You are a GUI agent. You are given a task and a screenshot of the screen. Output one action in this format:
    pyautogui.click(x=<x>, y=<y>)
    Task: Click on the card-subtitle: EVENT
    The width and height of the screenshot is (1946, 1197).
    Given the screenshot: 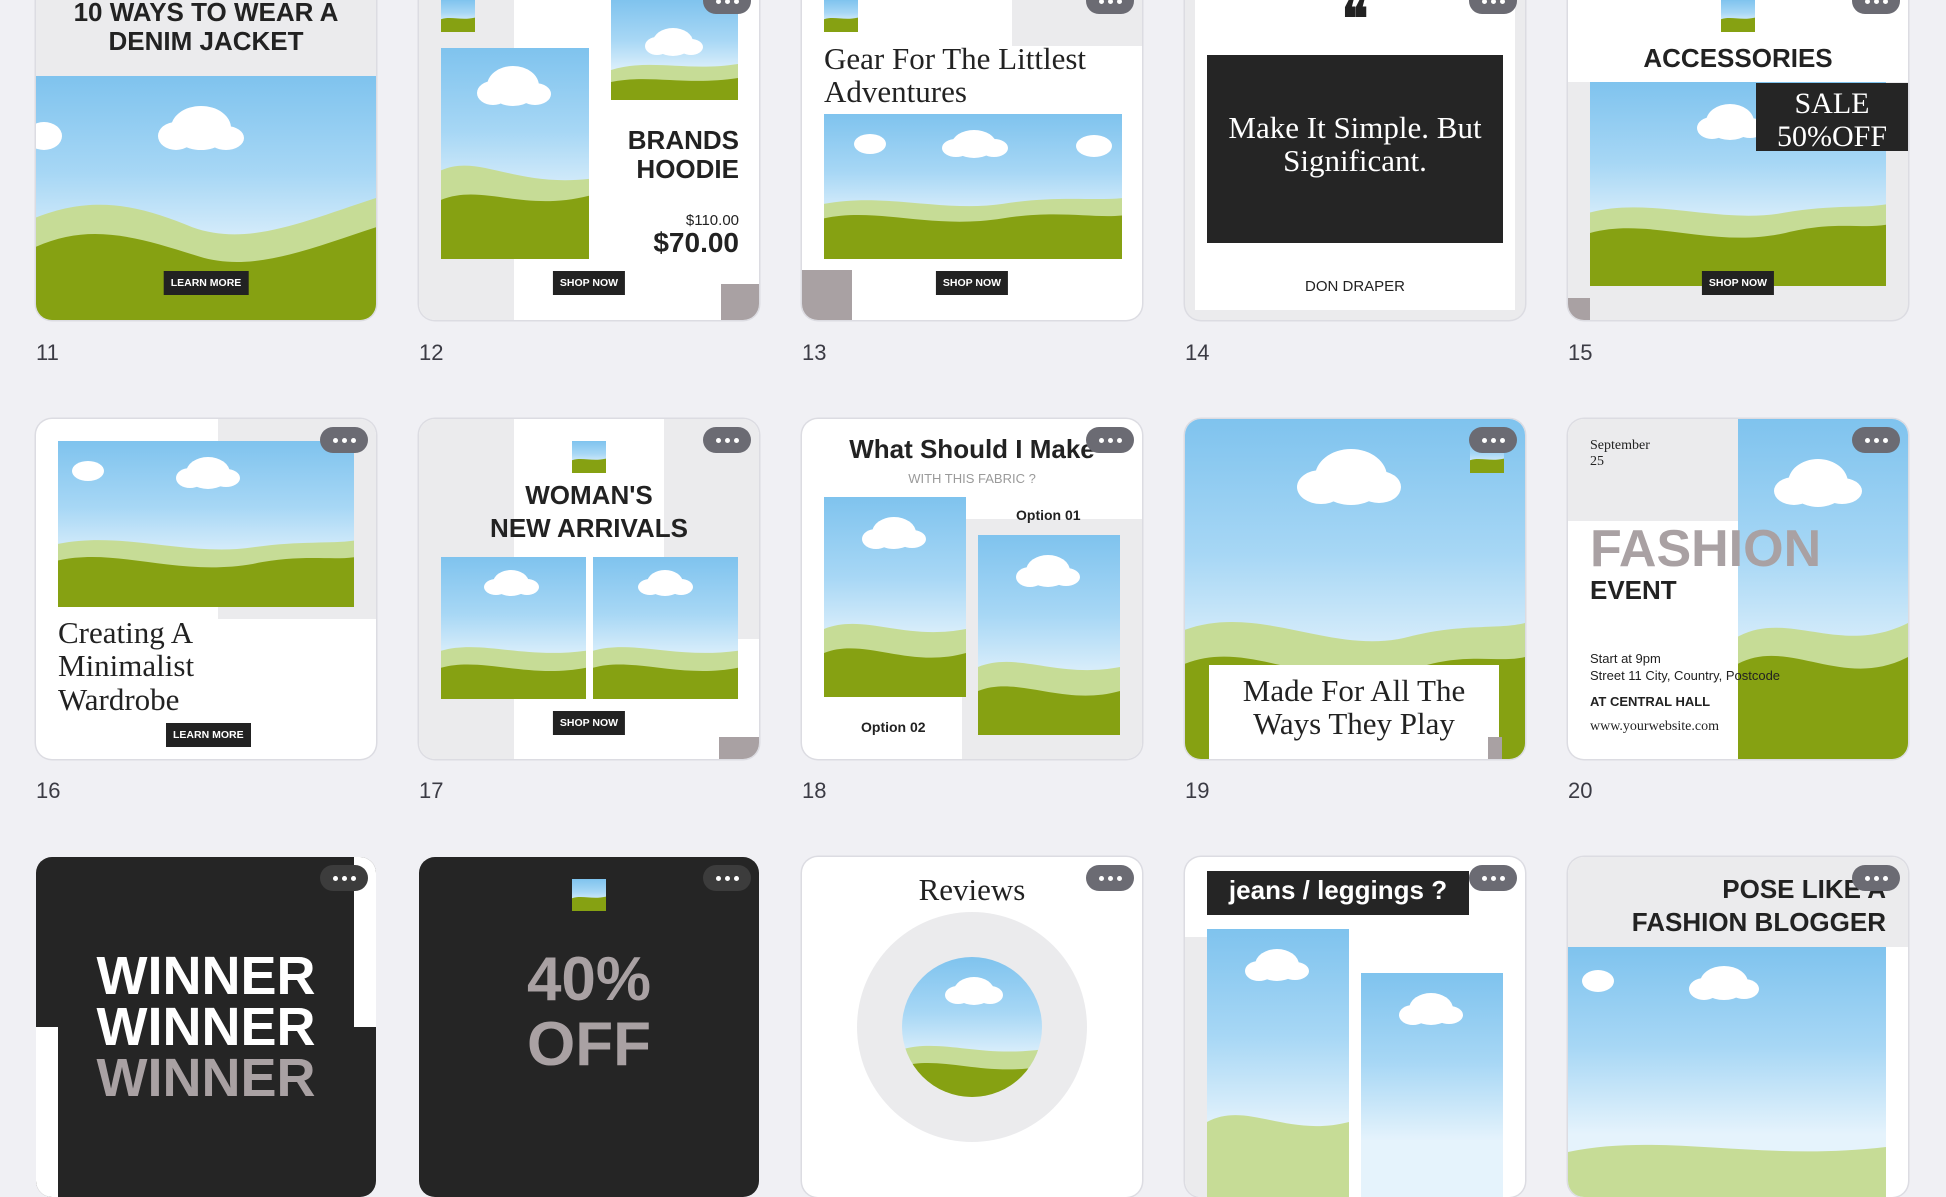 What is the action you would take?
    pyautogui.click(x=1633, y=590)
    